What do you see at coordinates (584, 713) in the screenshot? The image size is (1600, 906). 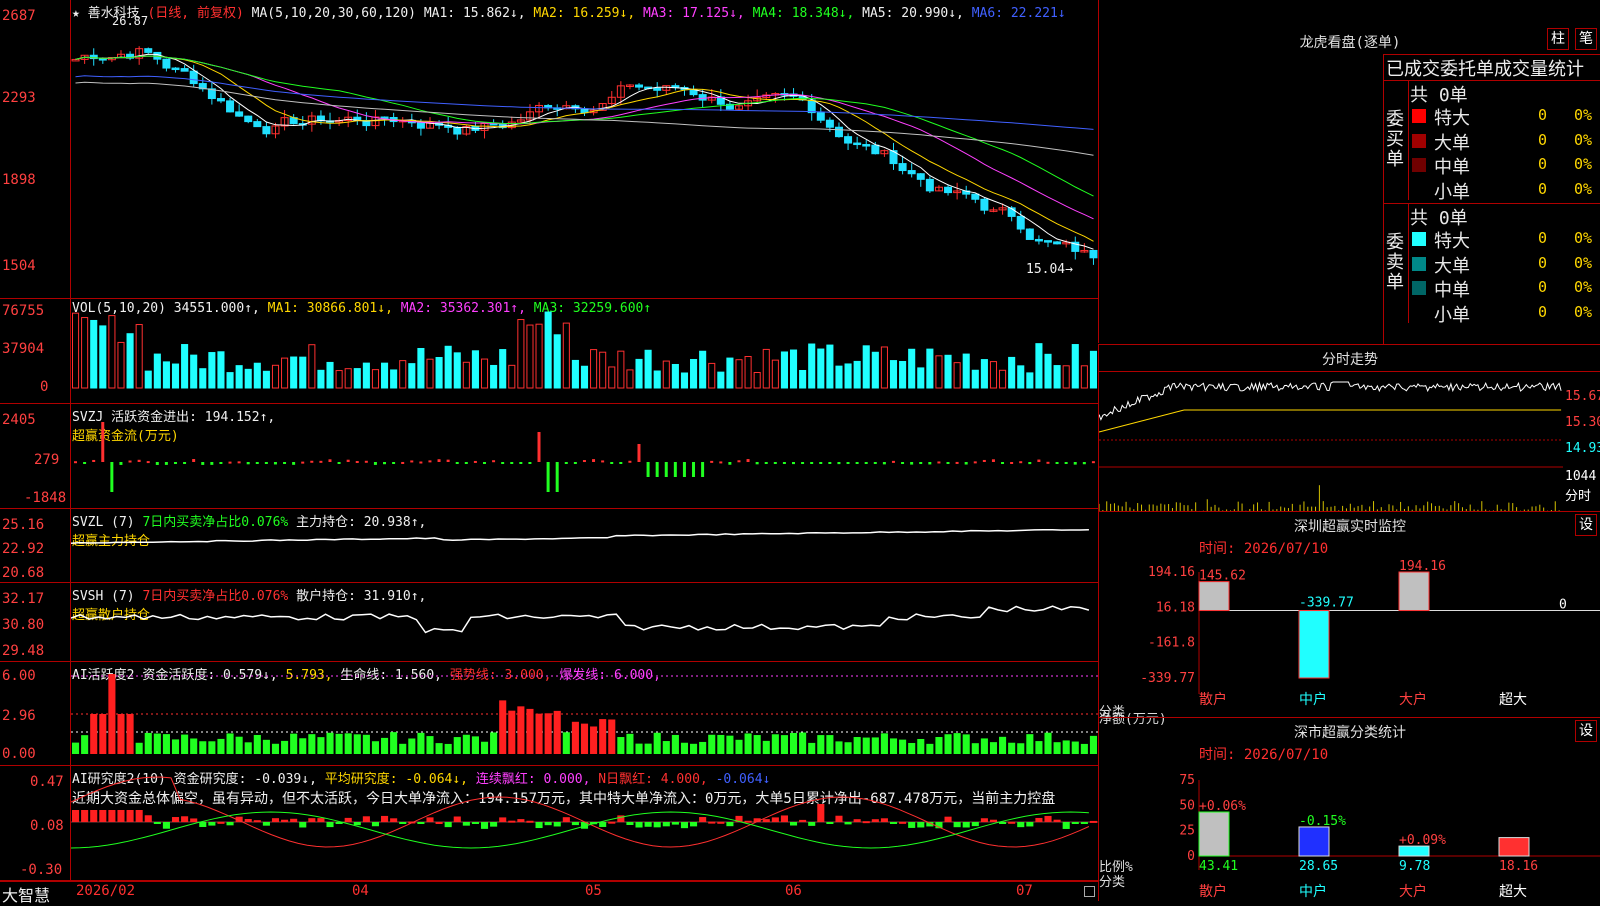 I see `ai-activity-chart` at bounding box center [584, 713].